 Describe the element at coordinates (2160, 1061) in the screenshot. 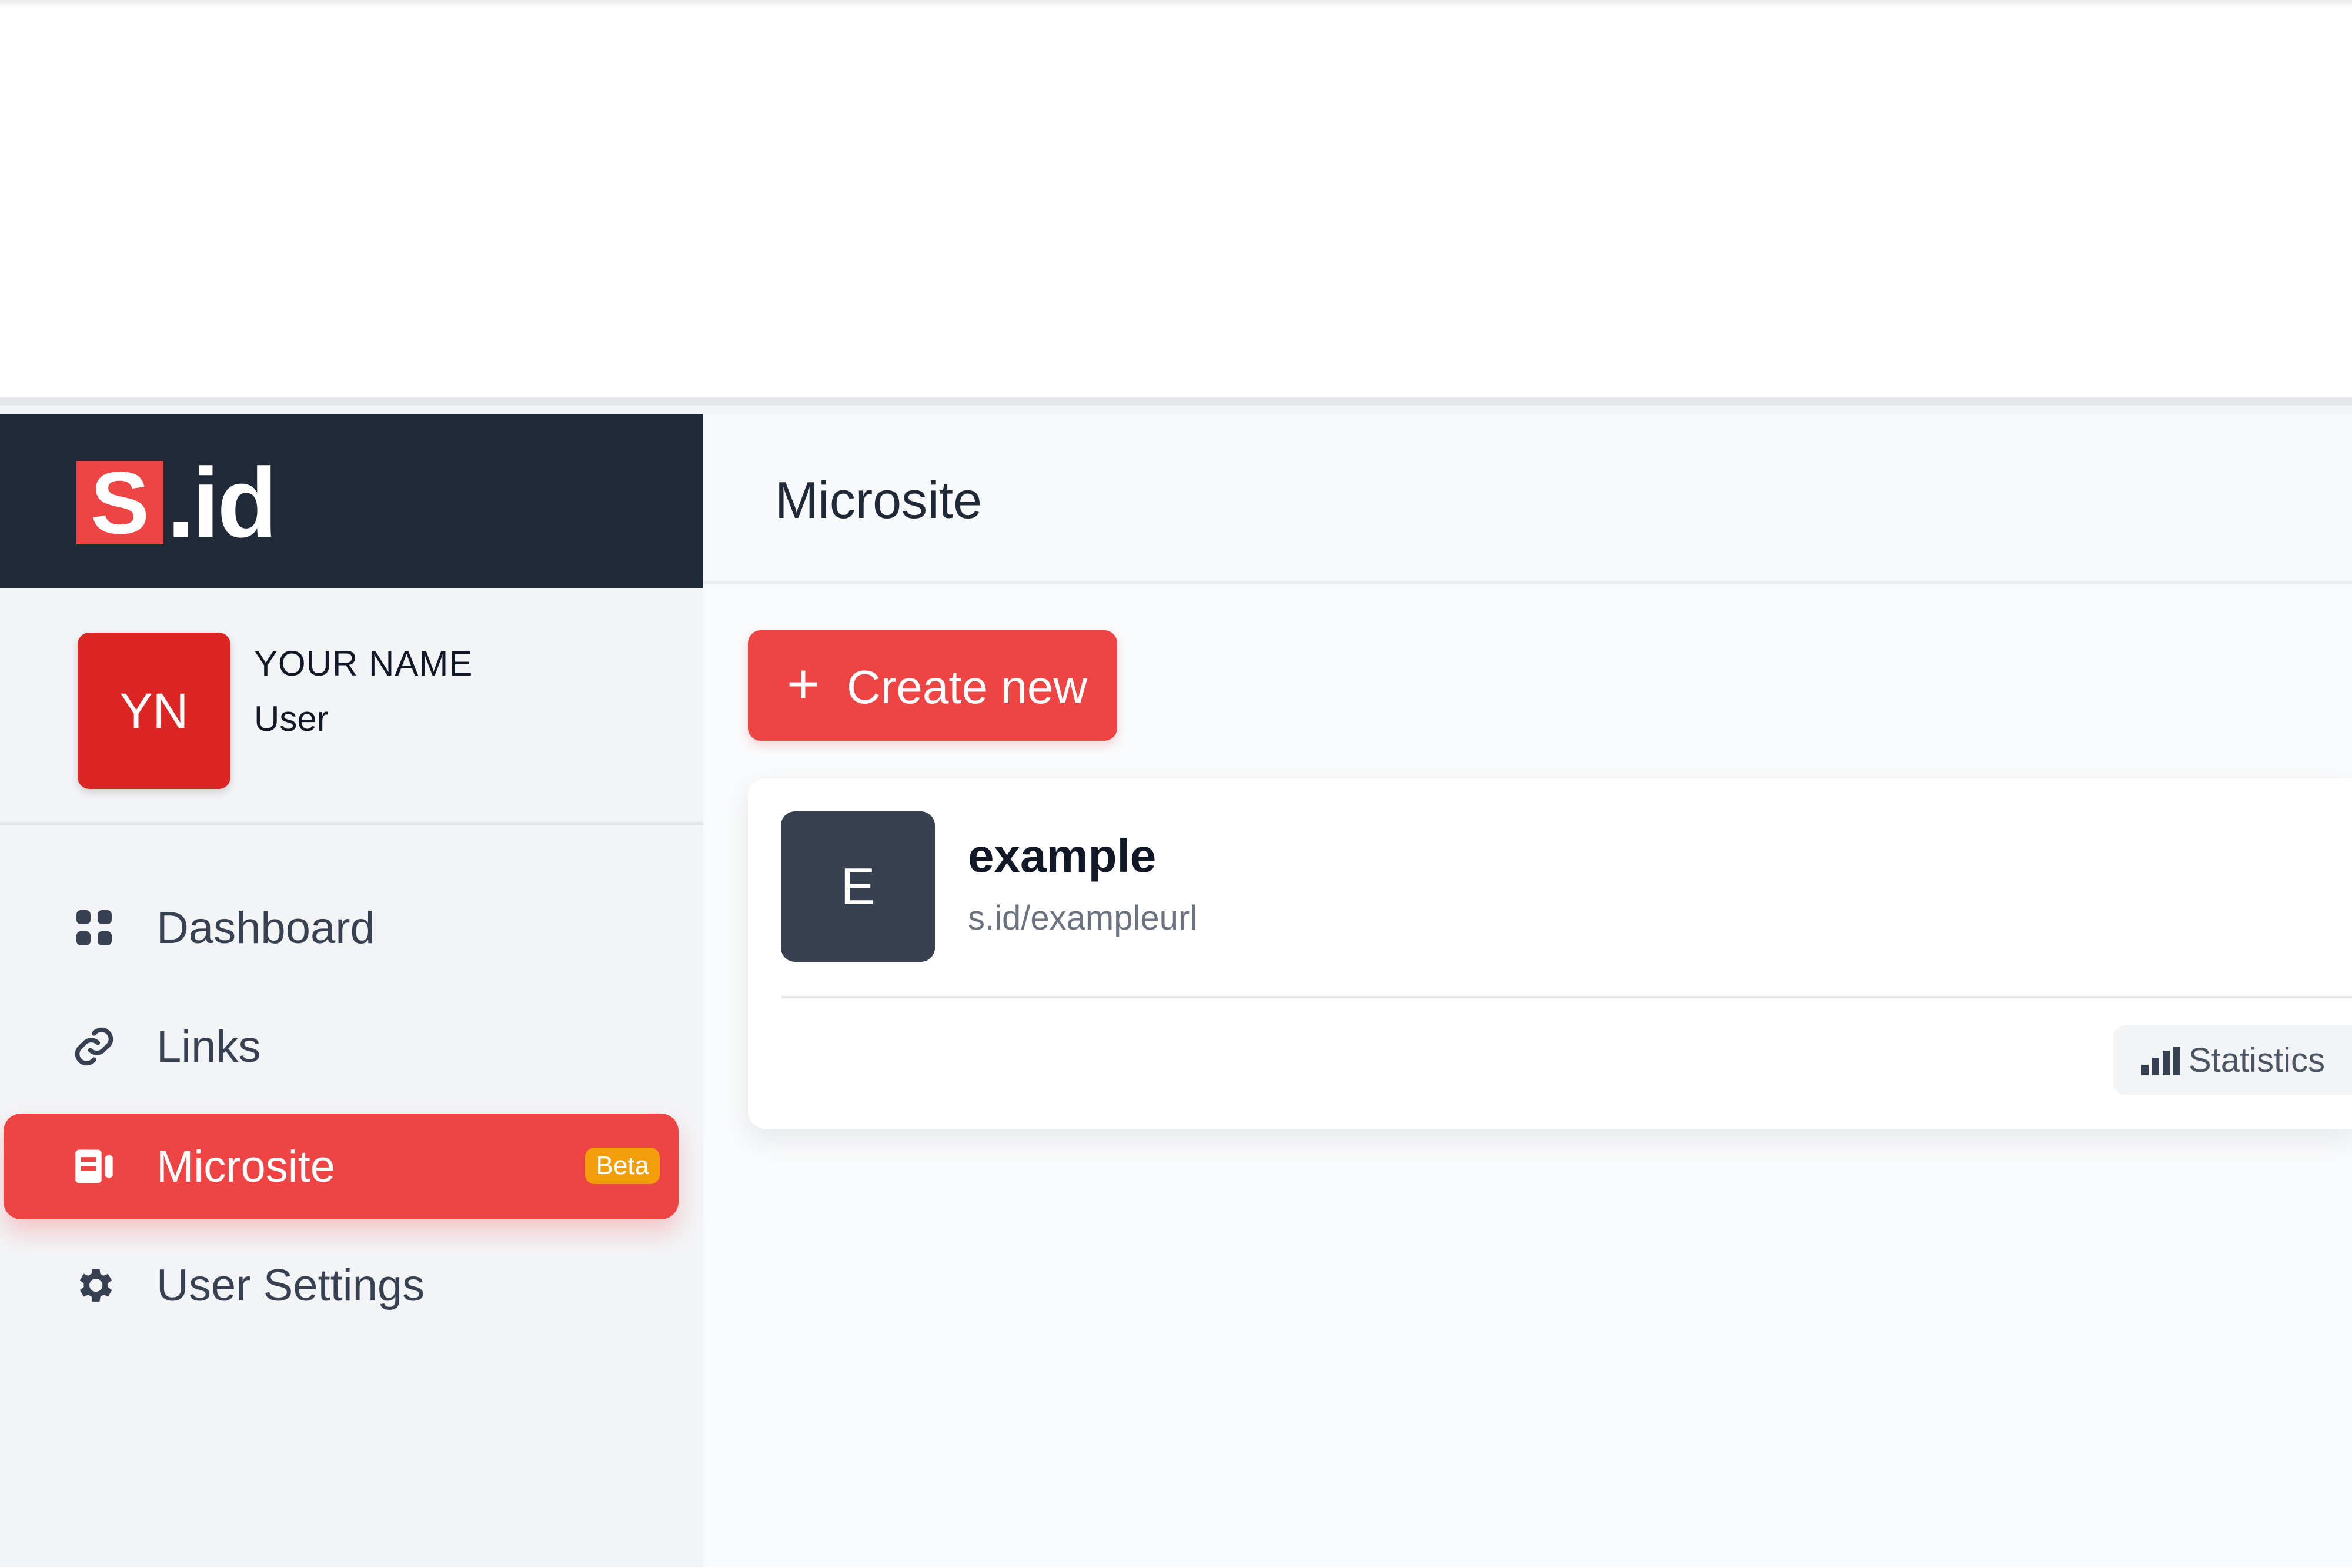

I see `bar-chart-icon` at that location.